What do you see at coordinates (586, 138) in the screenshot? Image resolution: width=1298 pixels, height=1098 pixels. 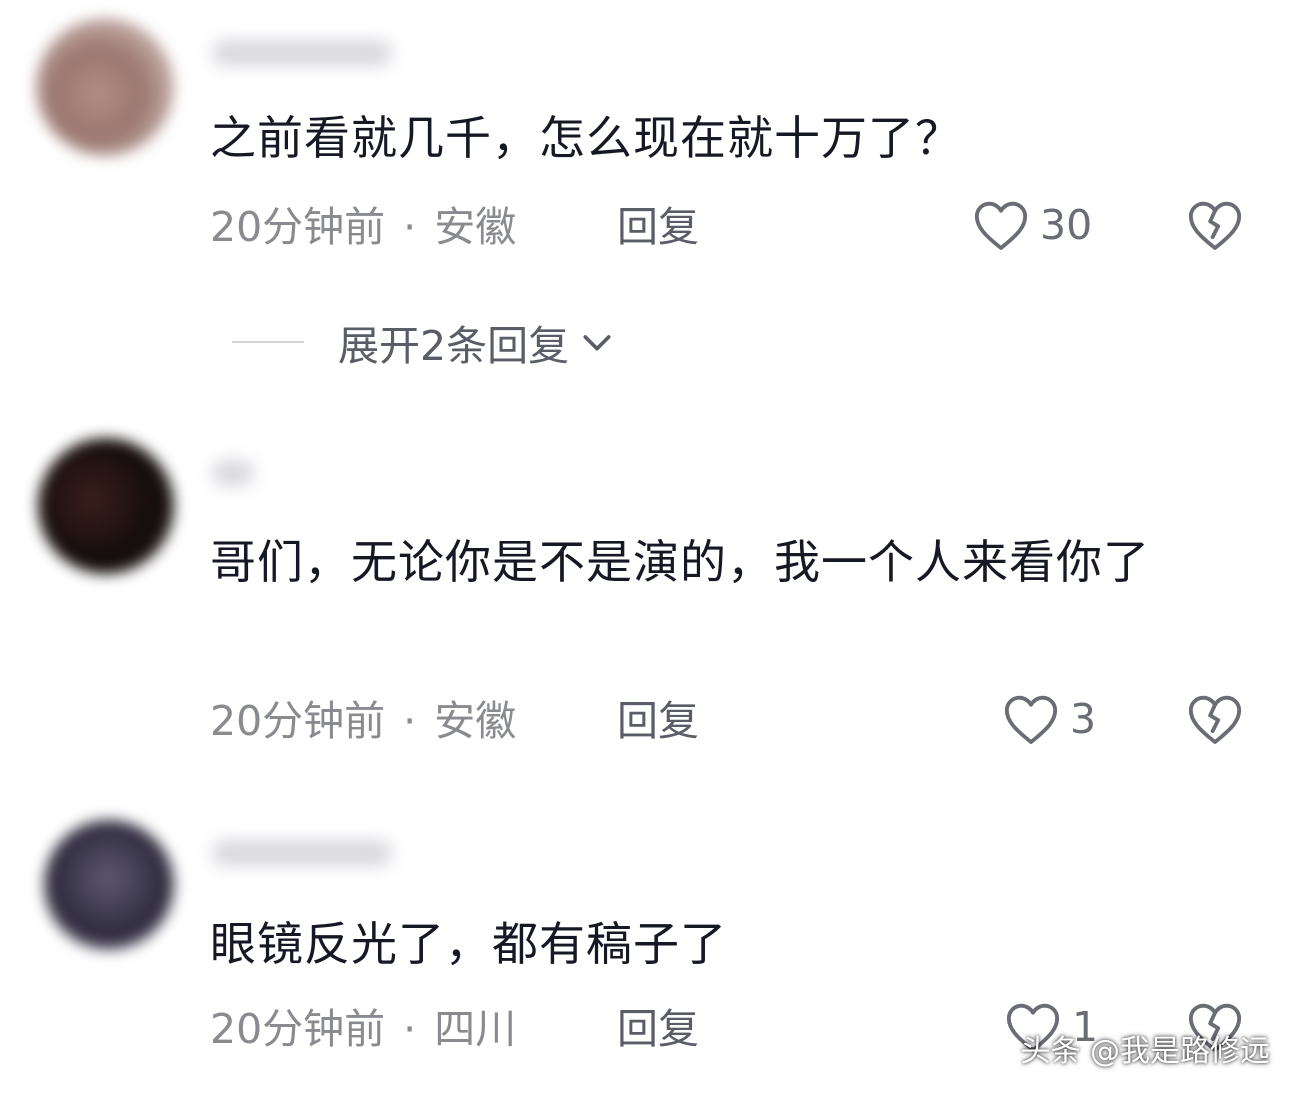 I see `comment-text: 之前看就几千，怎么现在就十万了？` at bounding box center [586, 138].